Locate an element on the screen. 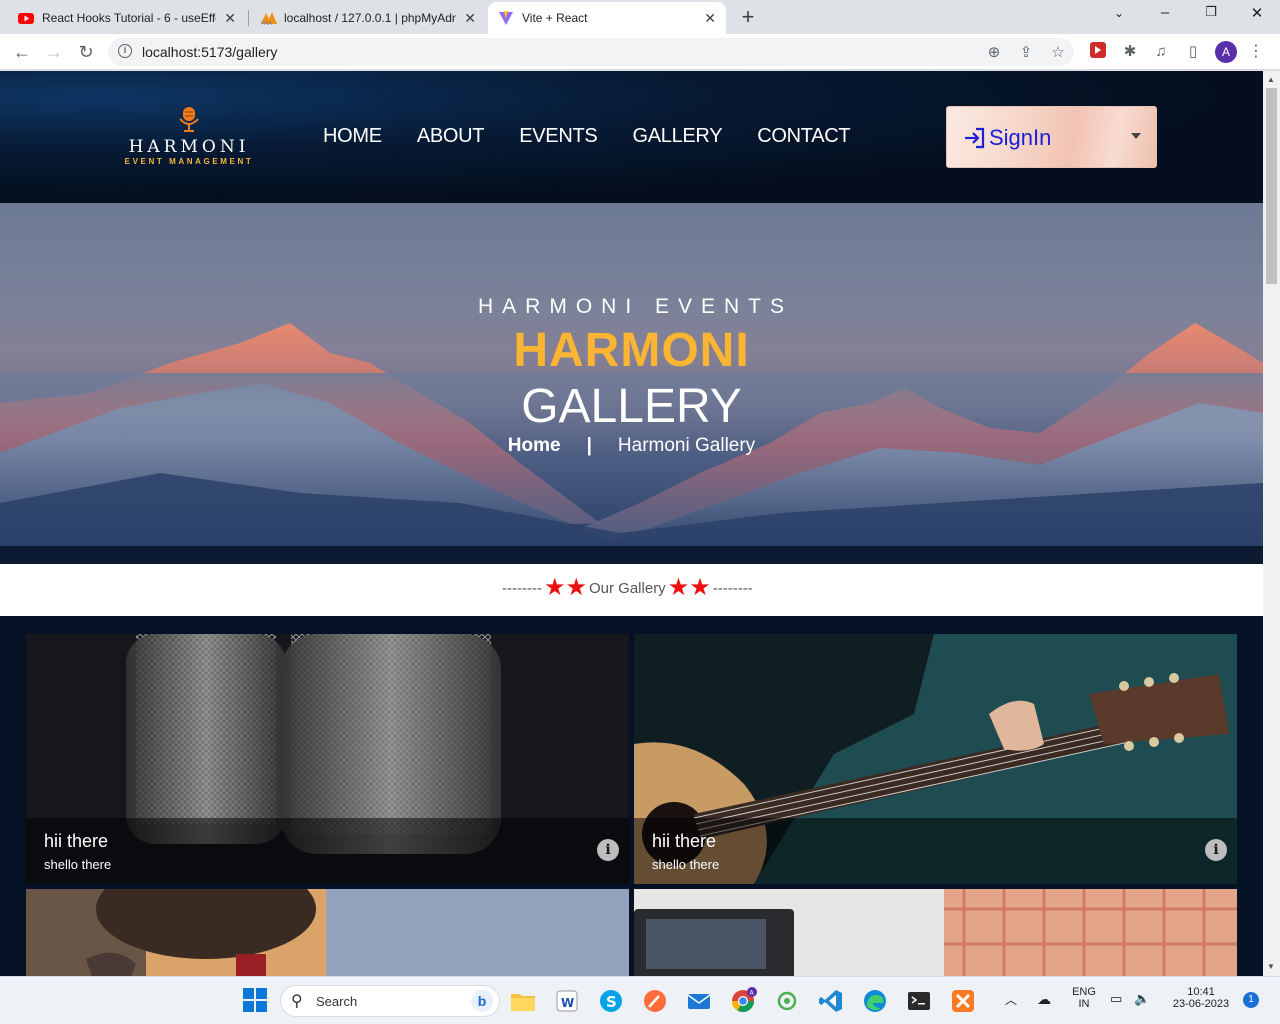  restore-icon: ❐ is located at coordinates (1211, 12).